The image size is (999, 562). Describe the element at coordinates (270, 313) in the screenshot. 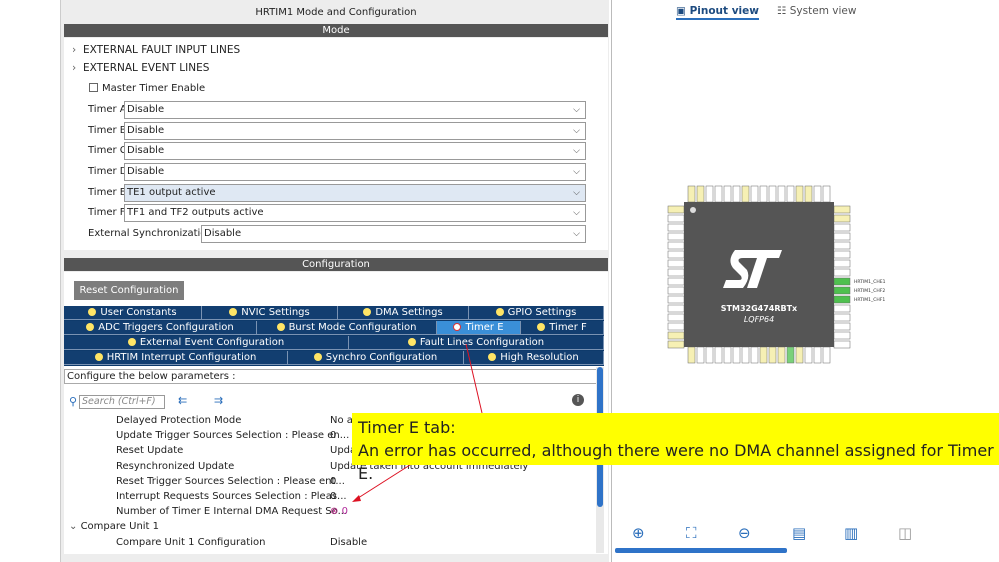

I see `tab-nvic: NVIC Settings` at that location.